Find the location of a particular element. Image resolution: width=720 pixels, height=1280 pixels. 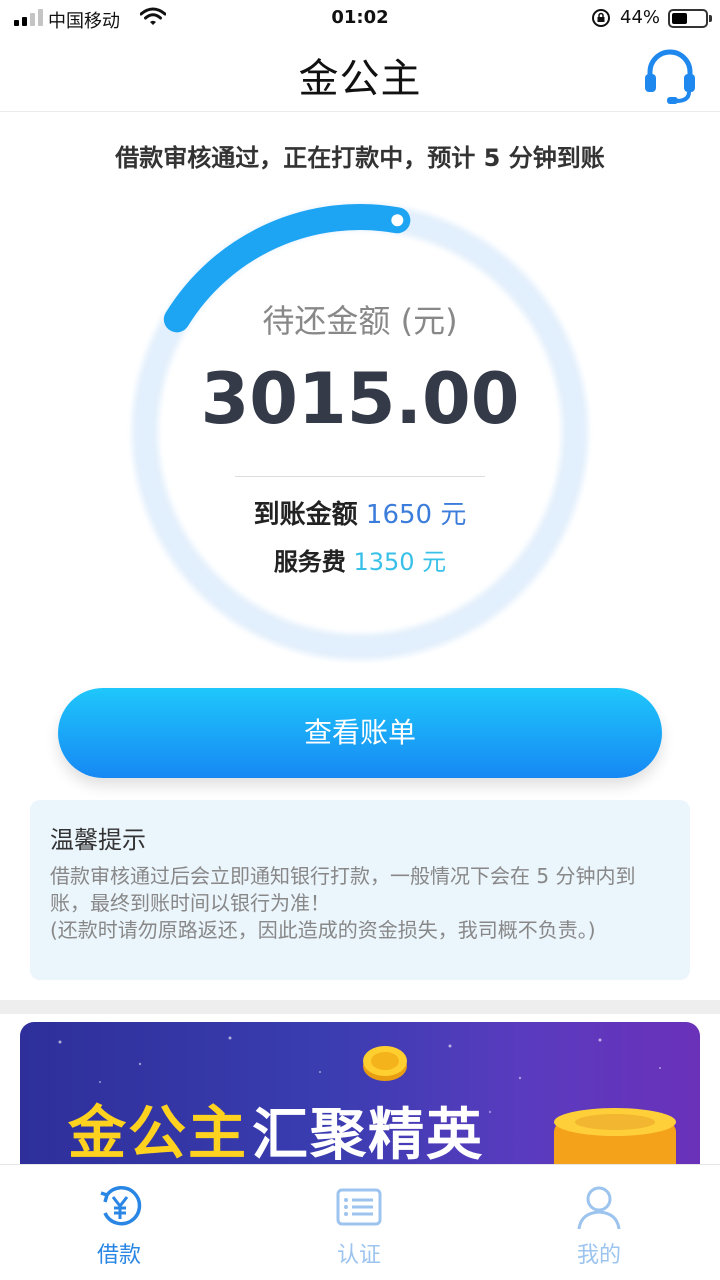

rotation-lock-icon is located at coordinates (601, 18).